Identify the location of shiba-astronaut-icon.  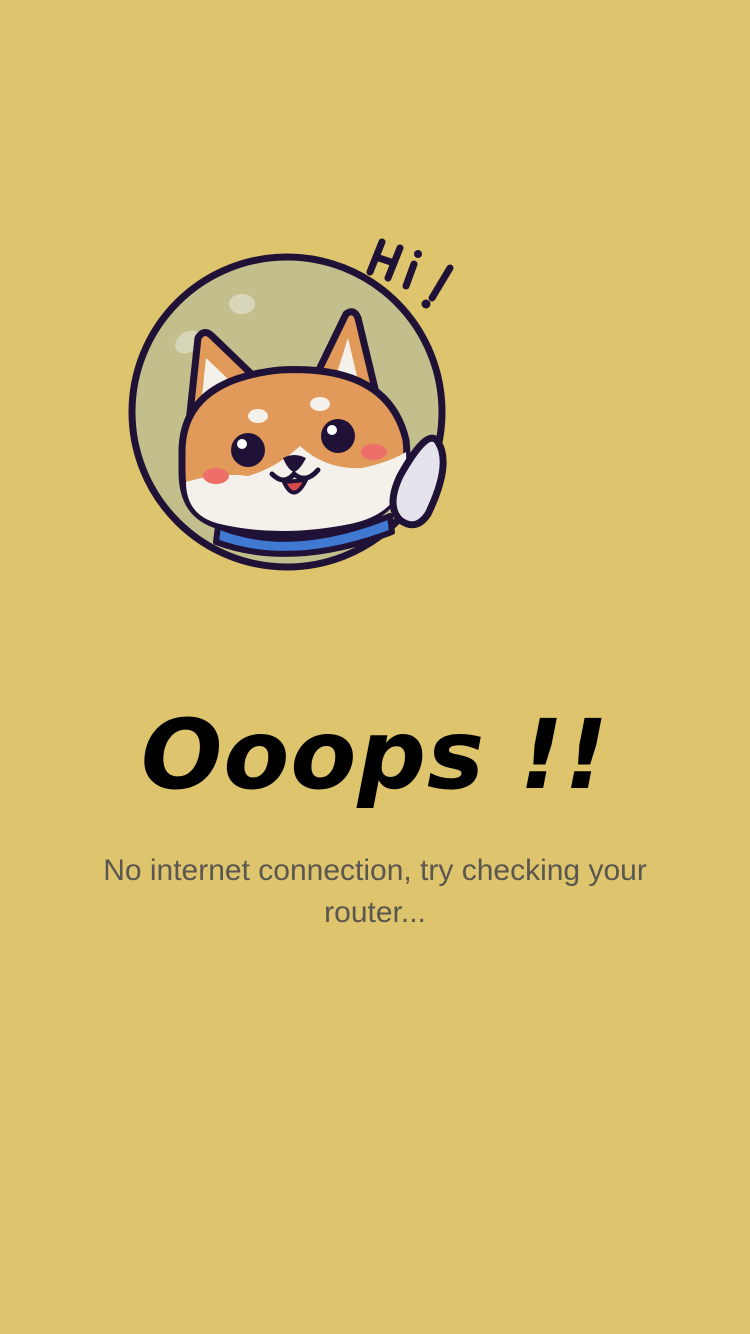
(290, 400).